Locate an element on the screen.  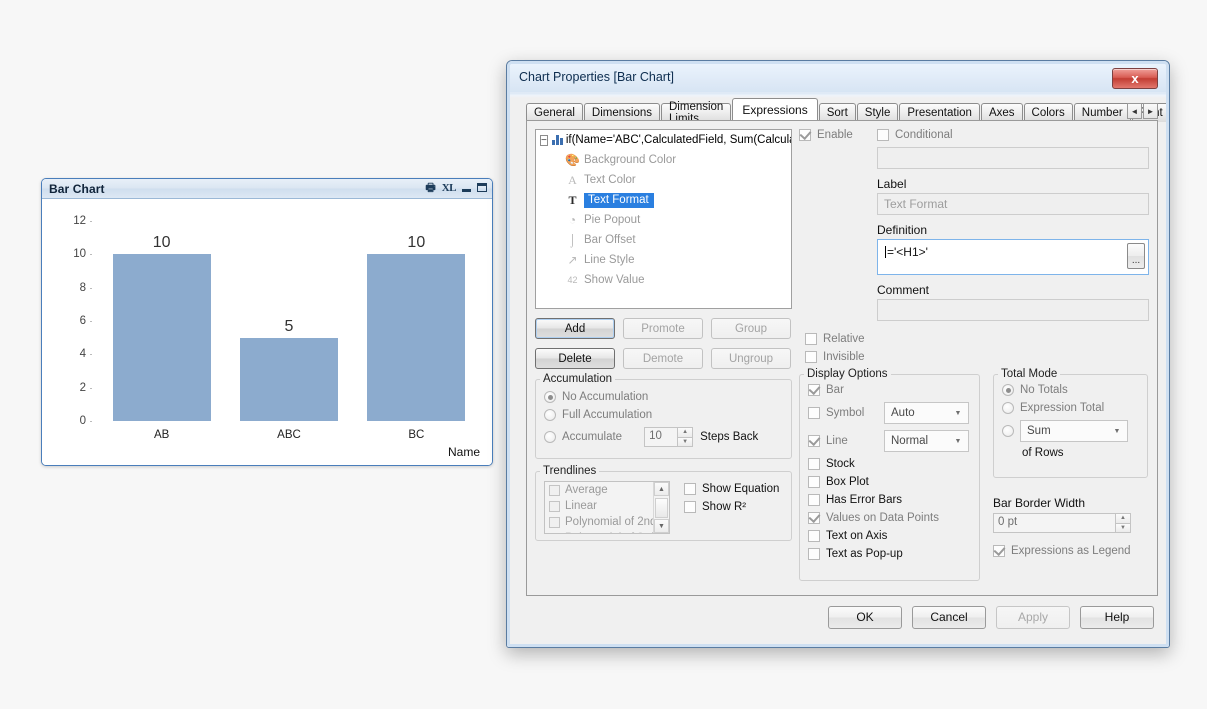
scroll-down-icon: ▼ is located at coordinates (661, 526).